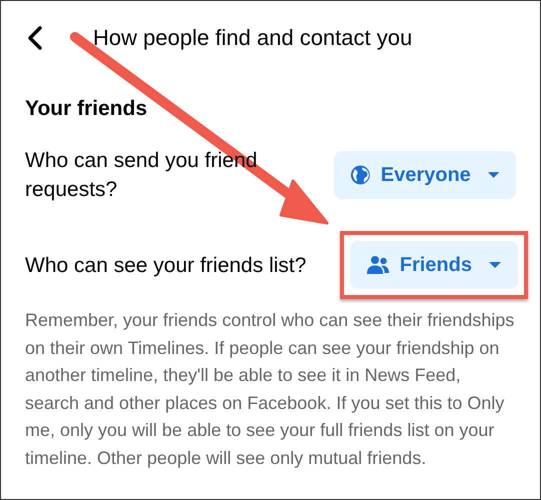  Describe the element at coordinates (378, 265) in the screenshot. I see `people-icon` at that location.